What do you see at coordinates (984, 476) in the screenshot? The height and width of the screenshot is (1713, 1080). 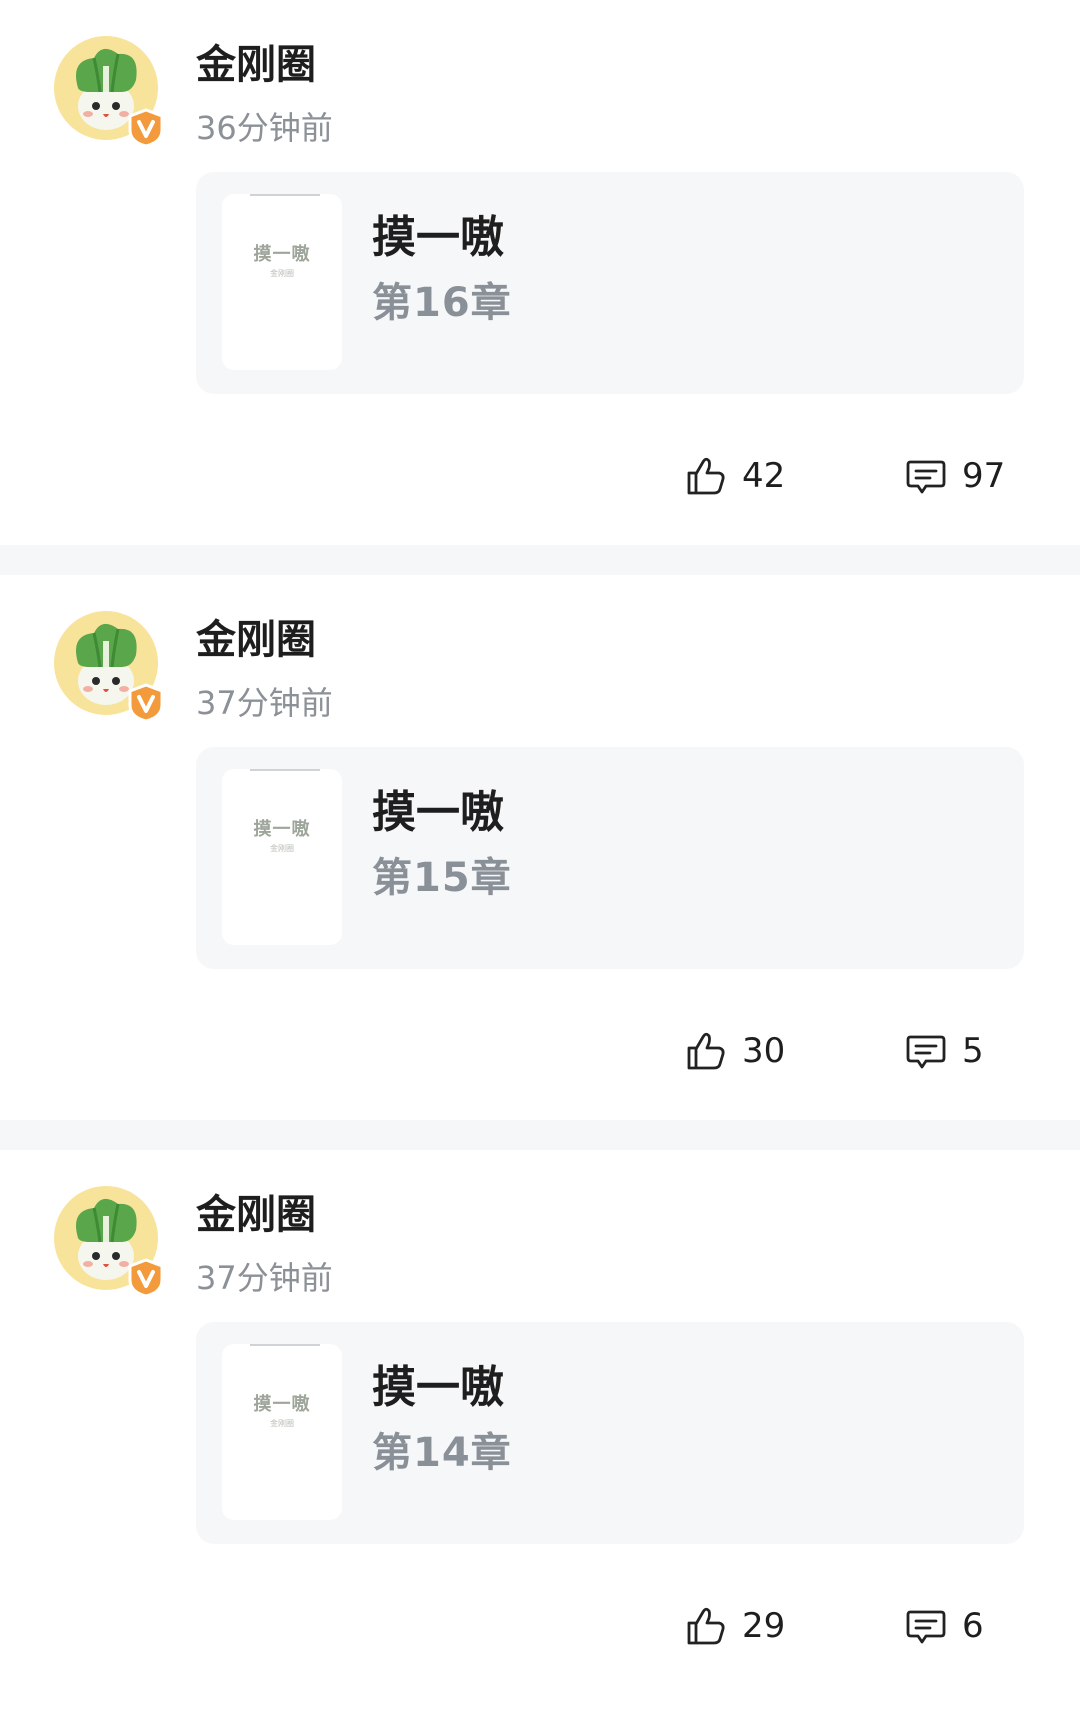 I see `comment-count: 97` at bounding box center [984, 476].